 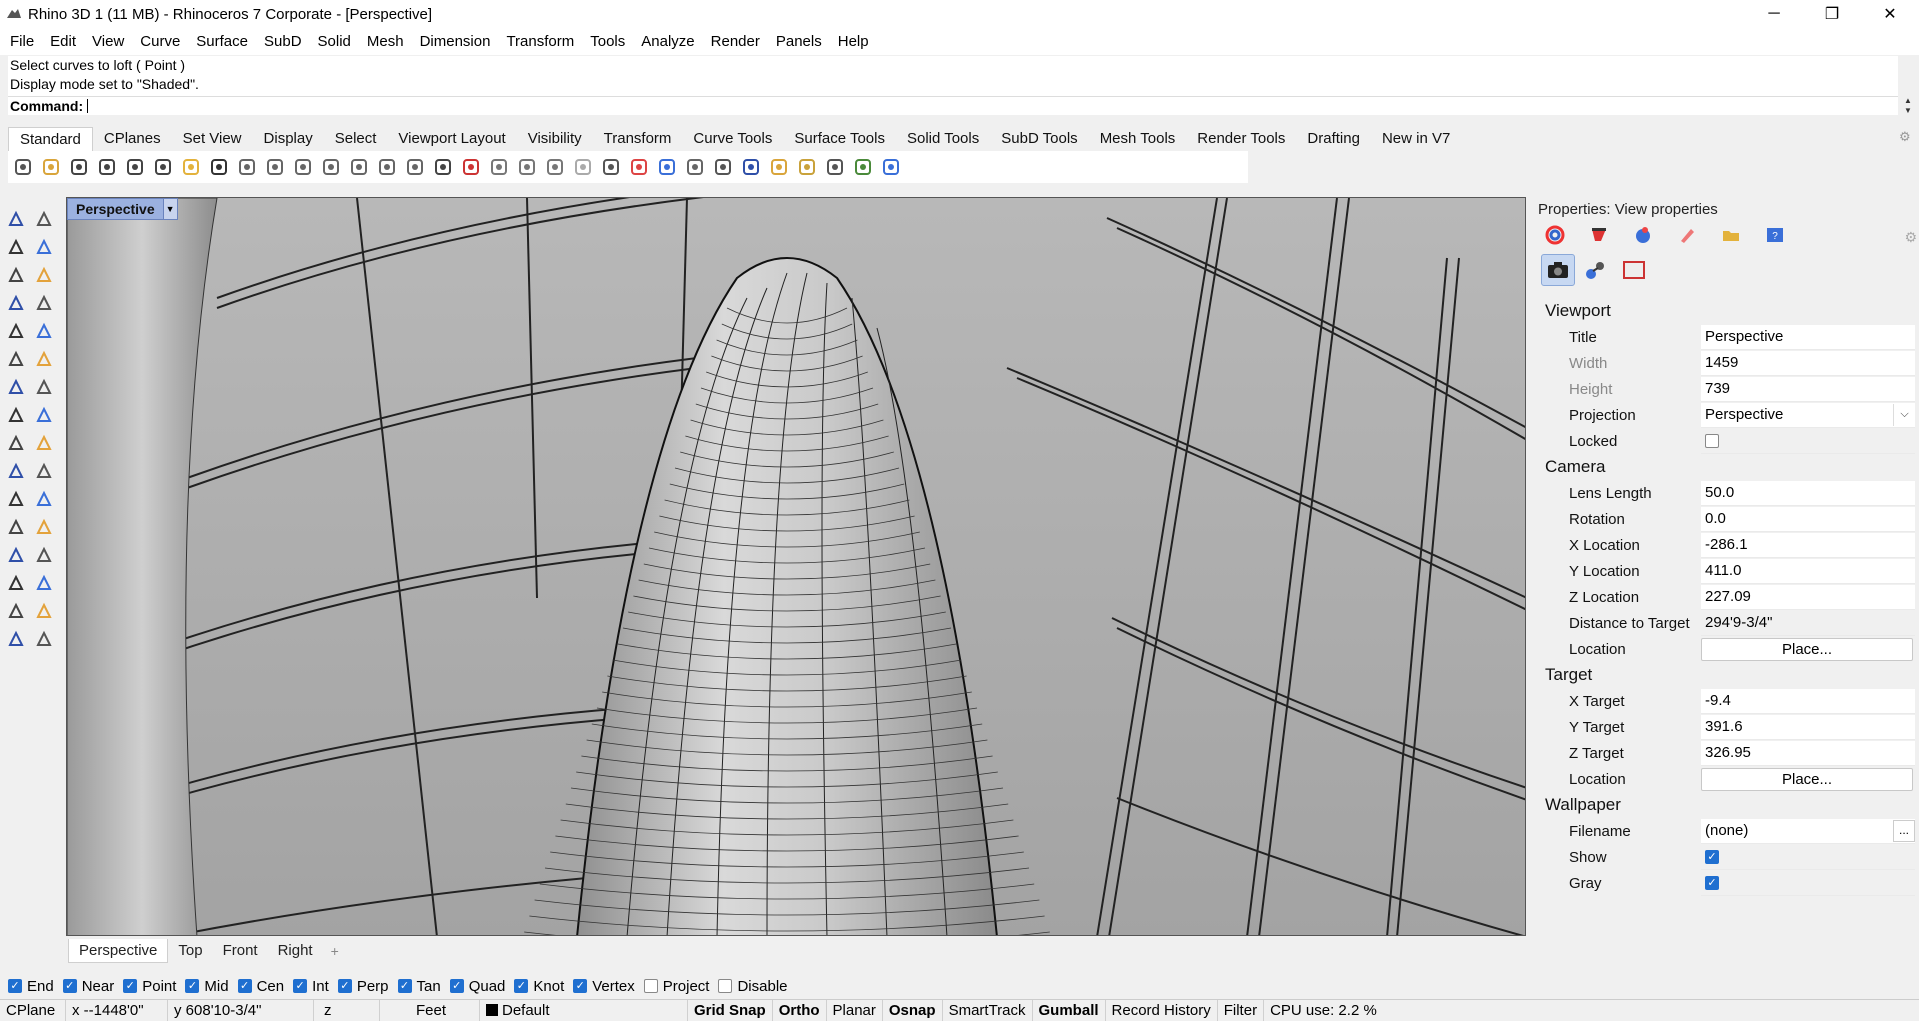 I want to click on gear-tools-icon, so click(x=807, y=167).